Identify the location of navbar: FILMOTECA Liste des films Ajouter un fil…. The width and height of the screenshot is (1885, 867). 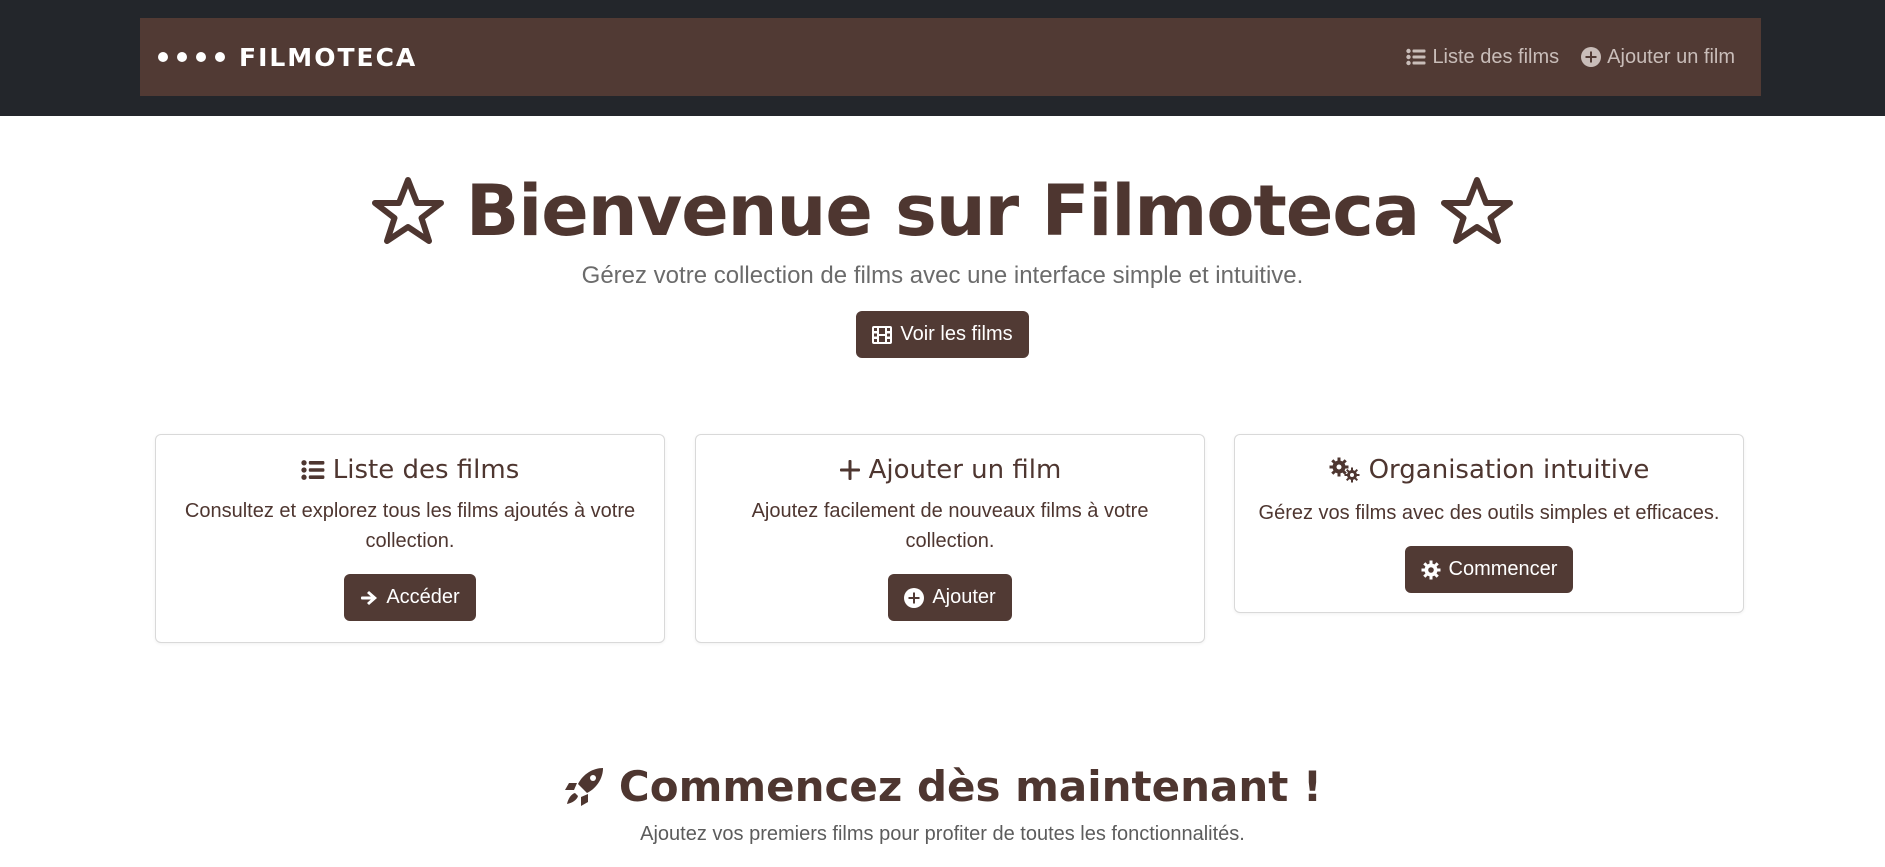
(950, 57).